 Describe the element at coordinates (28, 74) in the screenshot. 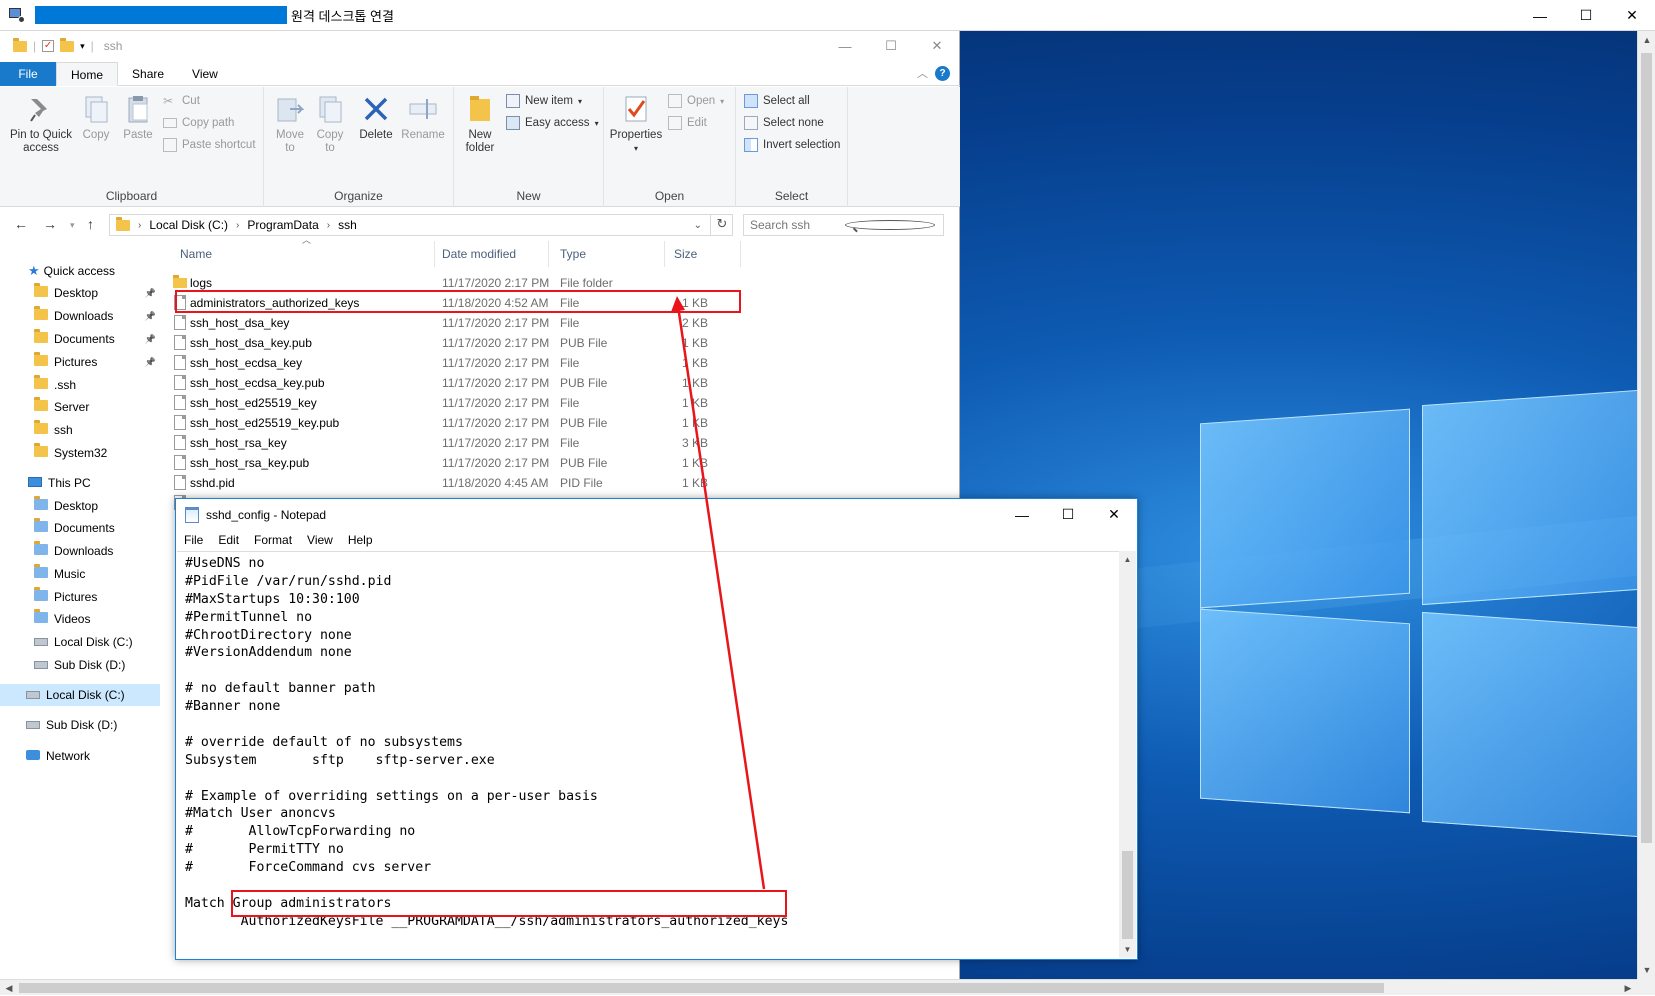

I see `tab-file: File` at that location.